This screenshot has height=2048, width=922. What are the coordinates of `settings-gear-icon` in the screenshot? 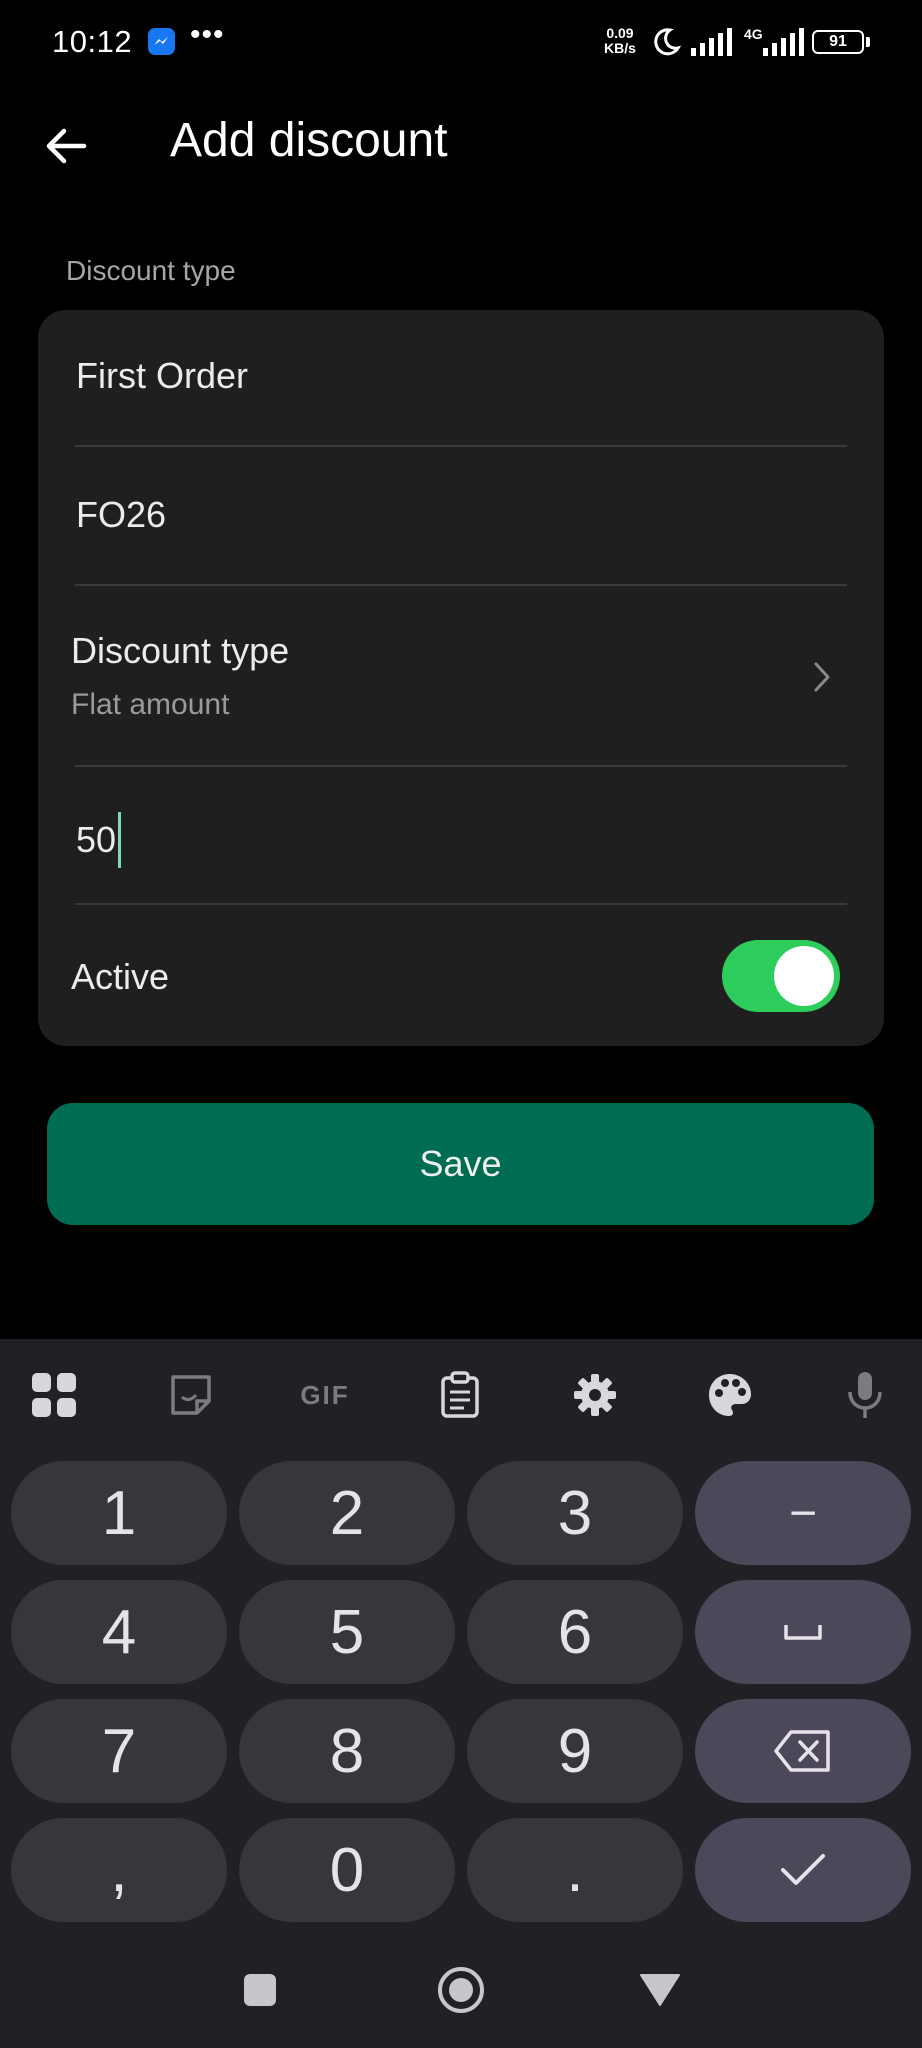 It's located at (595, 1395).